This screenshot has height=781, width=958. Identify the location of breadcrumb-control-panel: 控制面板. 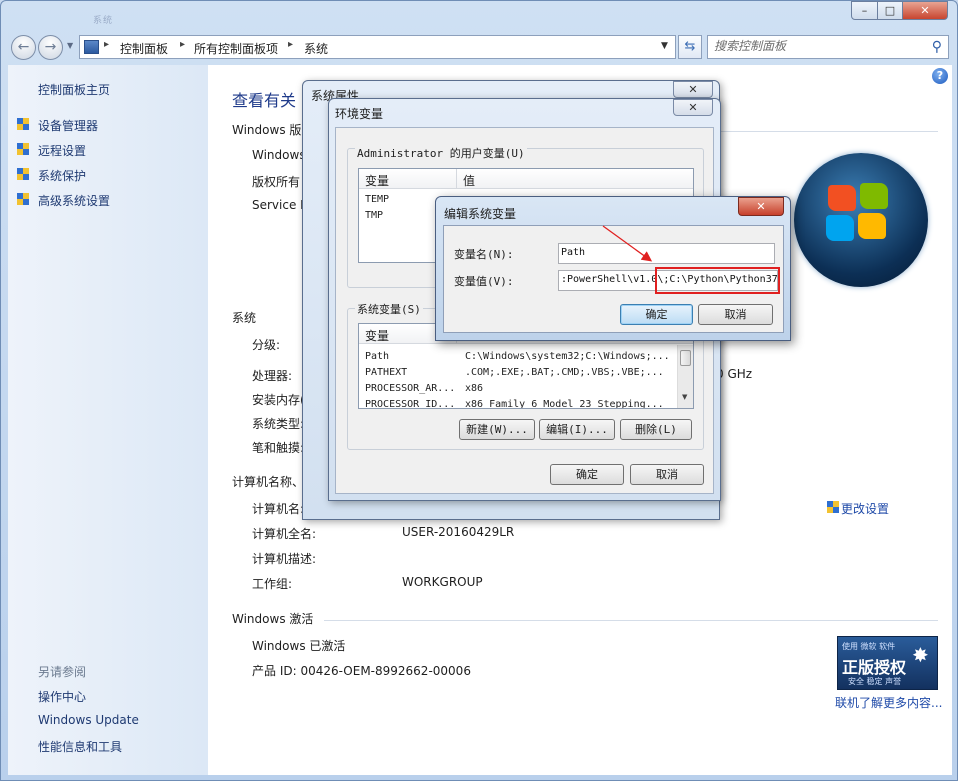
(144, 48).